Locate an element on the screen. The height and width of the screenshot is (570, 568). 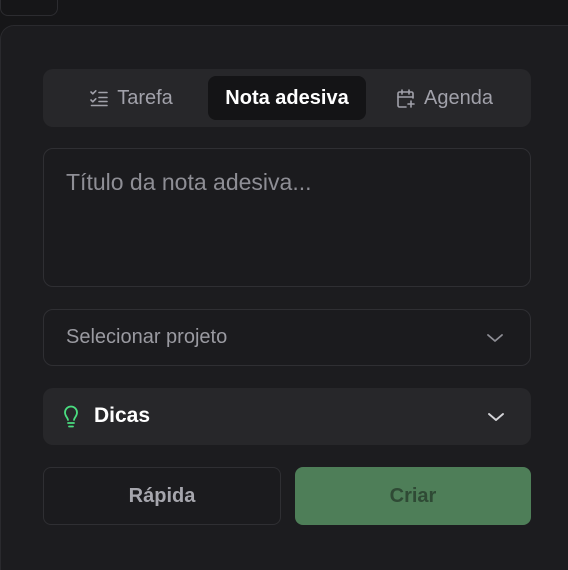
calendar-plus-icon is located at coordinates (406, 98).